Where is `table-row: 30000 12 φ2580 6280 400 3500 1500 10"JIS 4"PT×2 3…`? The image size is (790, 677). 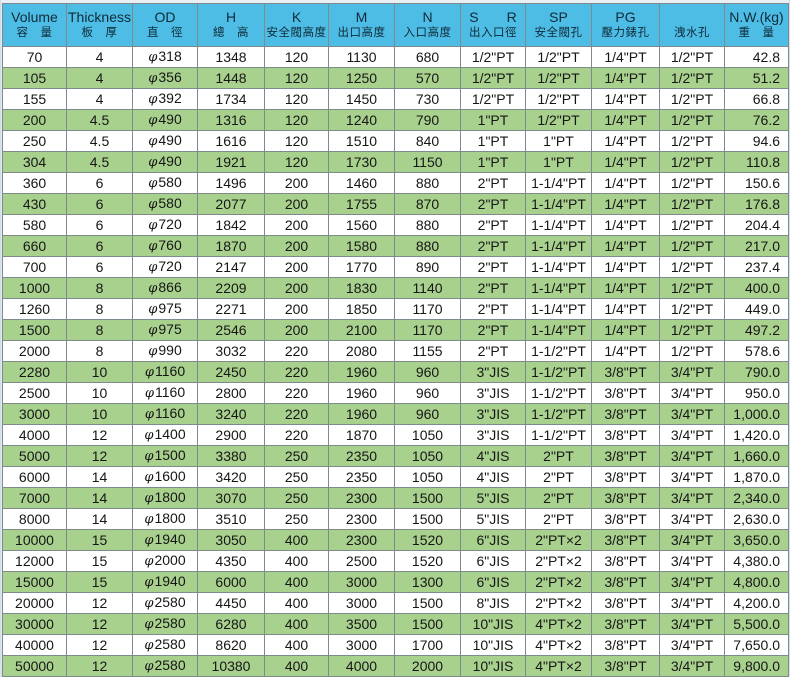 table-row: 30000 12 φ2580 6280 400 3500 1500 10"JIS 4"PT×2 3… is located at coordinates (395, 624).